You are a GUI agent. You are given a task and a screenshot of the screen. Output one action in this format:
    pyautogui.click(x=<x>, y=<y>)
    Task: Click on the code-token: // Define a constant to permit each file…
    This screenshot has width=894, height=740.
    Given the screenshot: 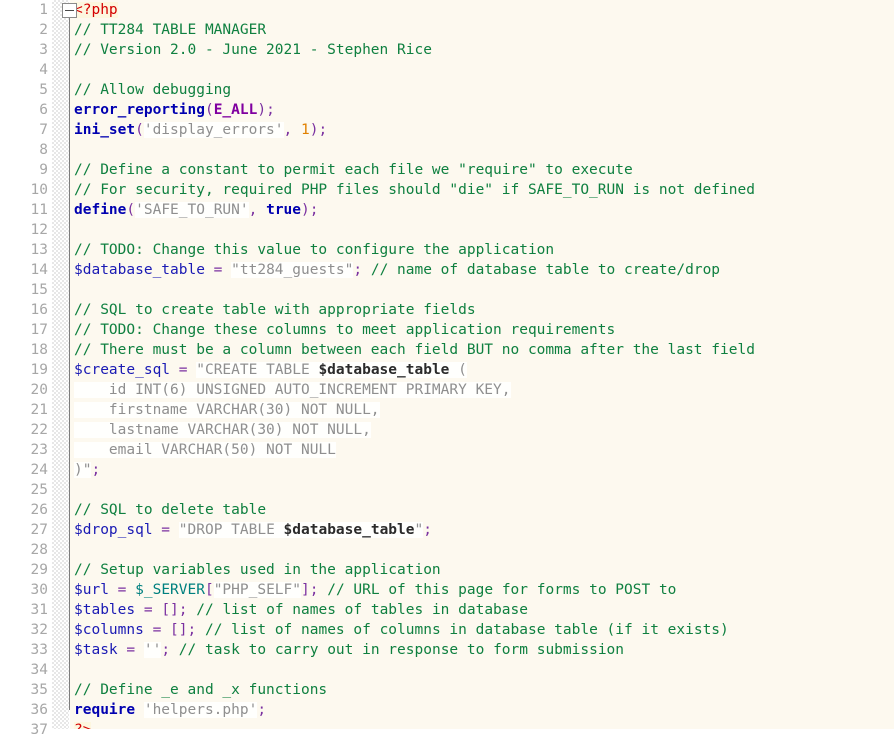 What is the action you would take?
    pyautogui.click(x=353, y=170)
    